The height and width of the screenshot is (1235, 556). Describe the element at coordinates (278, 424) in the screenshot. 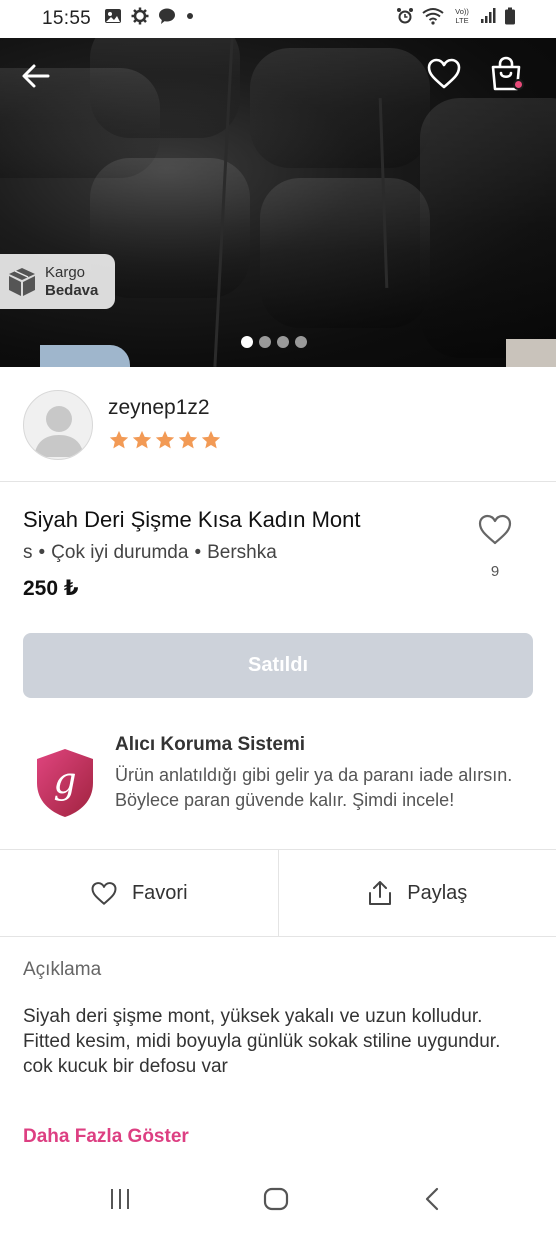

I see `seller-section: zeynep1z2` at that location.